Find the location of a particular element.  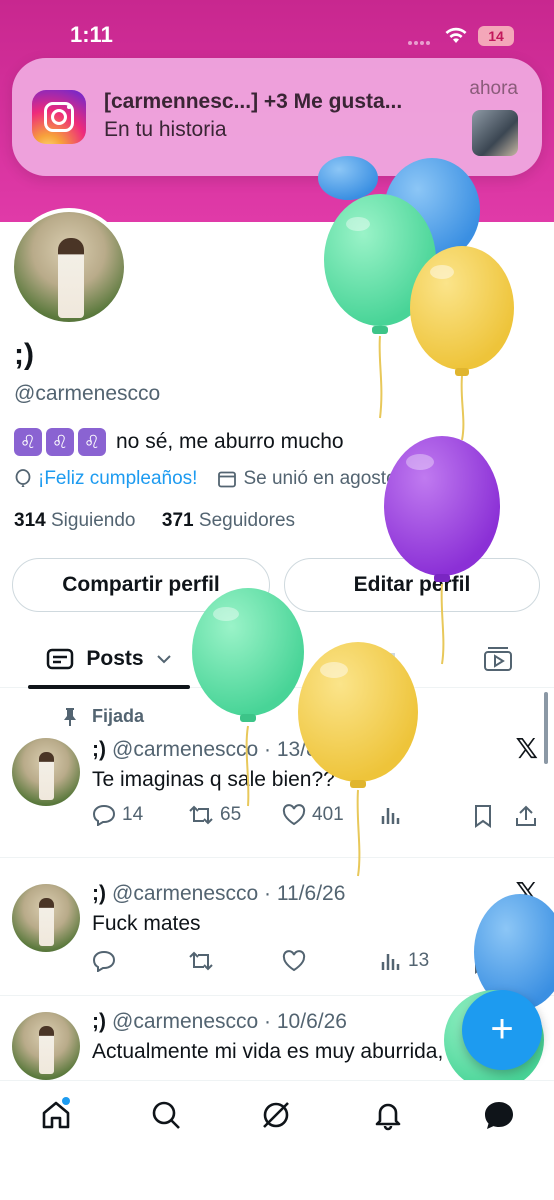

bottom-navigation is located at coordinates (277, 1140).